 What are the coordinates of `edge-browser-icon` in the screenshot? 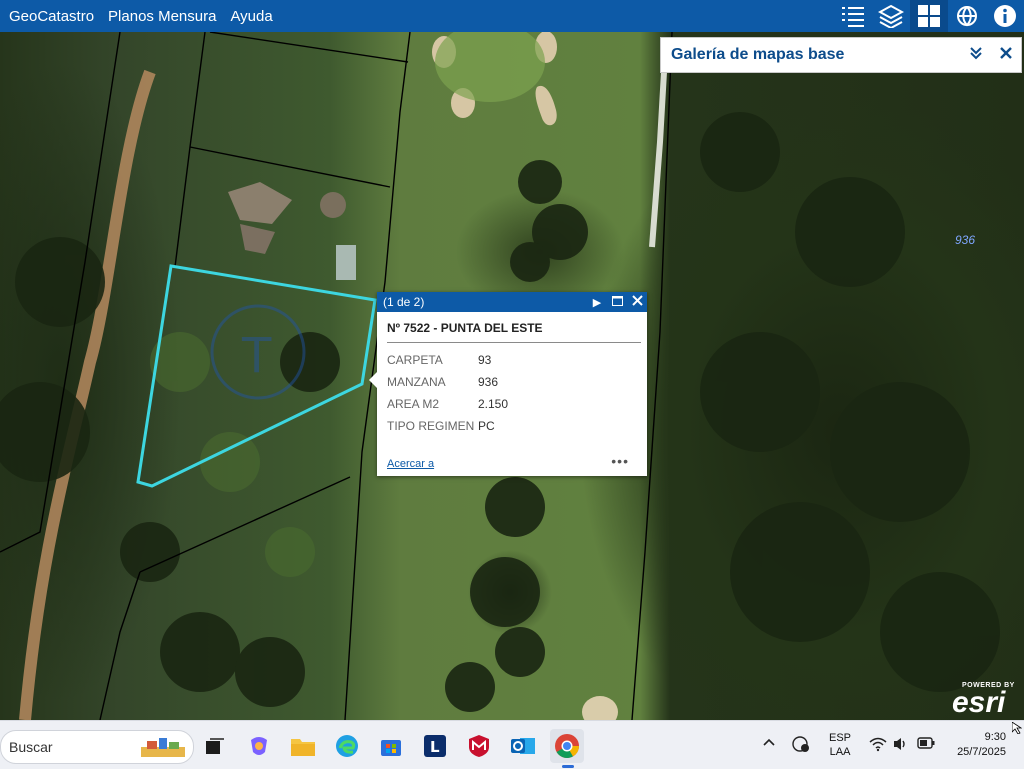 It's located at (347, 746).